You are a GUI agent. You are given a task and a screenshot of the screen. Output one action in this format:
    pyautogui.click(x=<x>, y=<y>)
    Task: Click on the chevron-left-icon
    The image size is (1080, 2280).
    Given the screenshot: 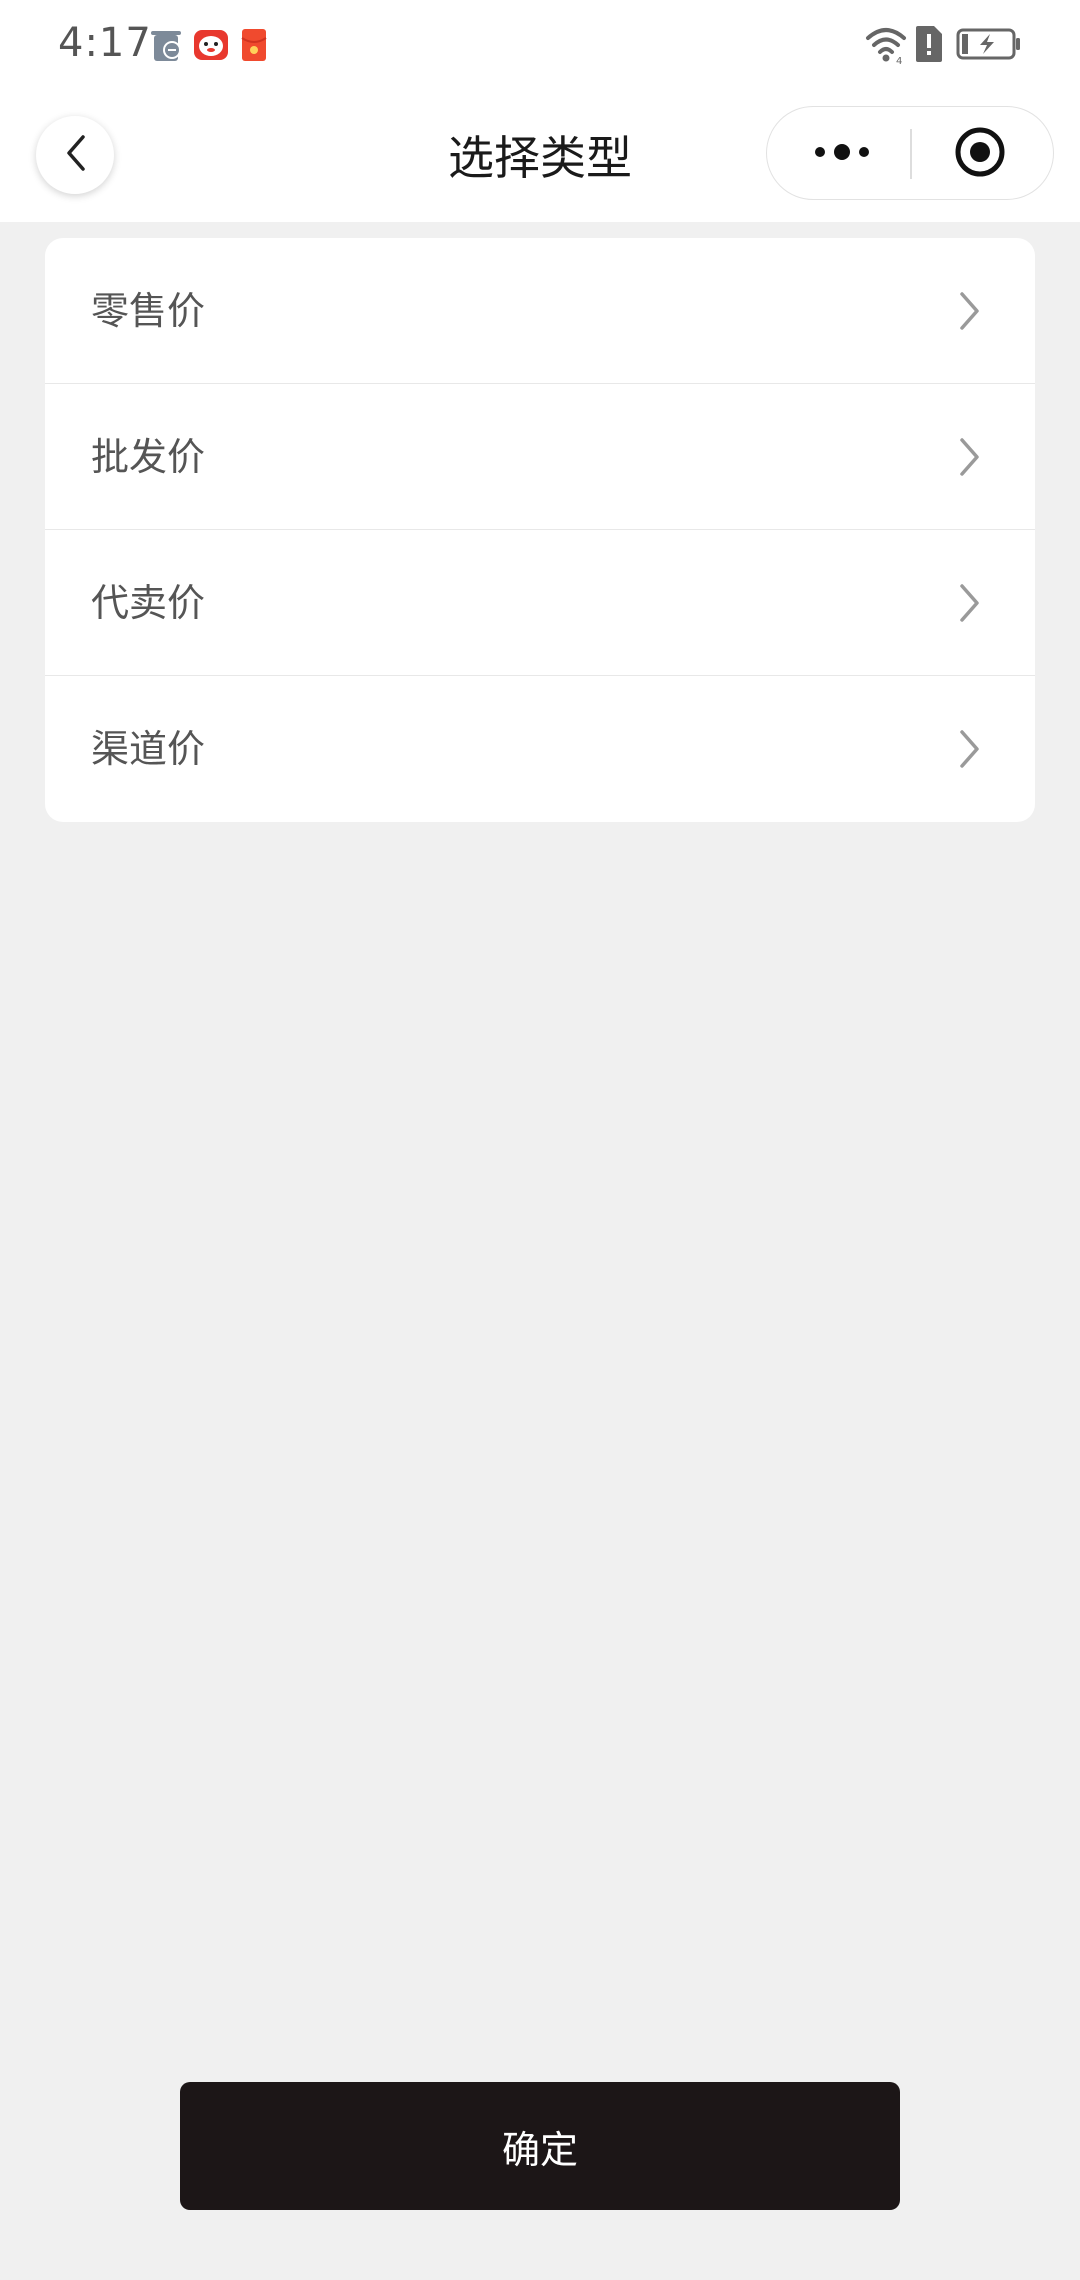 What is the action you would take?
    pyautogui.click(x=75, y=155)
    